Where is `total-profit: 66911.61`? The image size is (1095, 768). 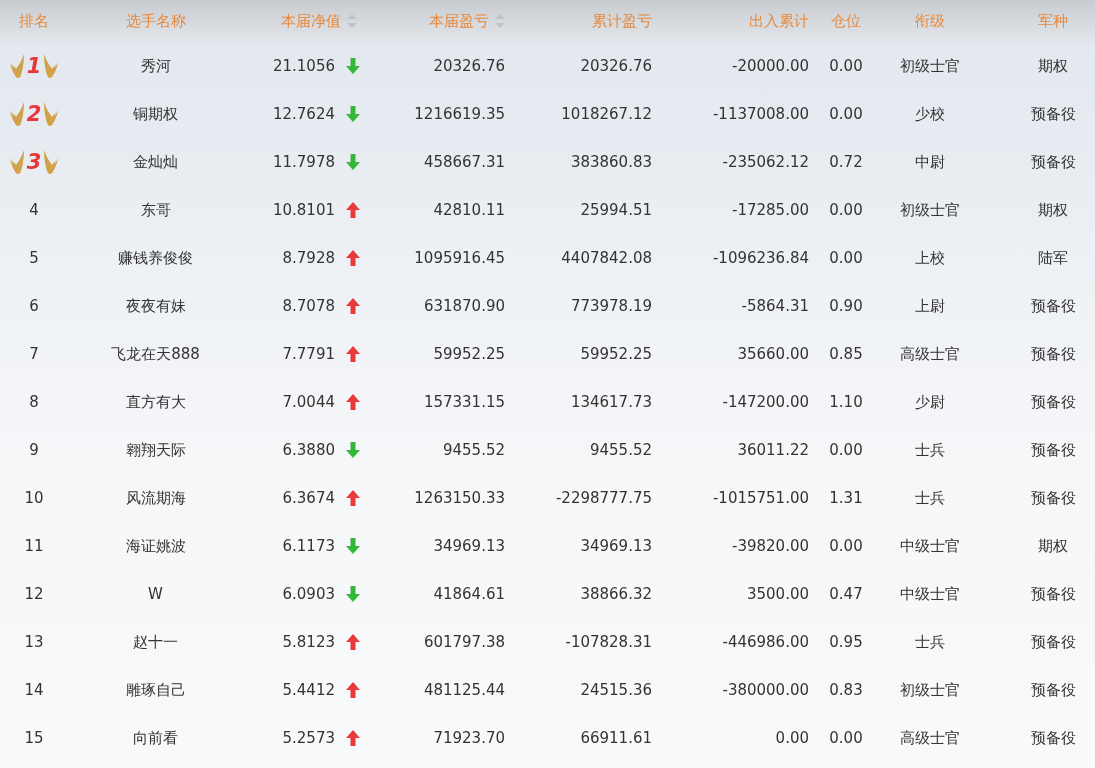
total-profit: 66911.61 is located at coordinates (616, 738).